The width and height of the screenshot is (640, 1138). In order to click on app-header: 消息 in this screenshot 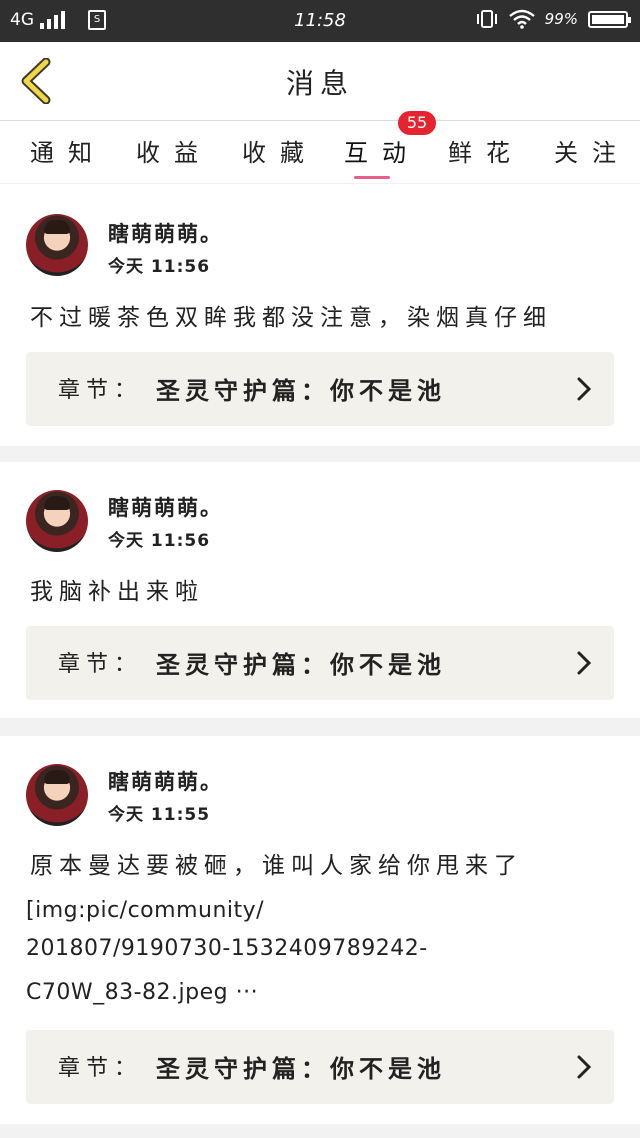, I will do `click(320, 81)`.